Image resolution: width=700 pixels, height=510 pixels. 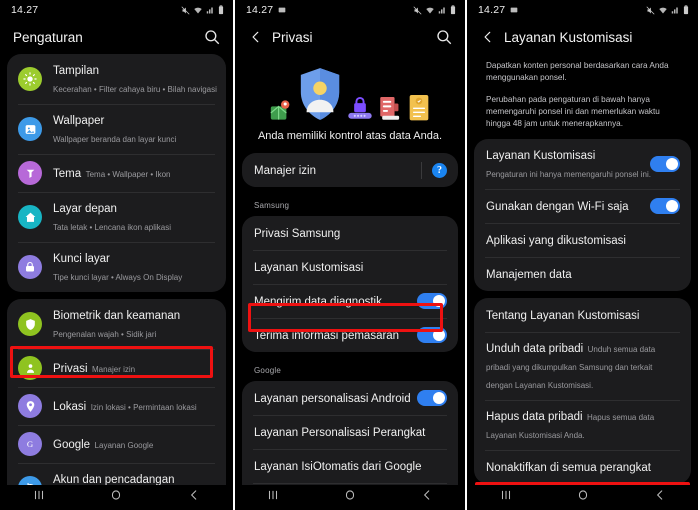 What do you see at coordinates (115, 139) in the screenshot?
I see `item-subtitle: Wallpaper beranda dan layar kunci` at bounding box center [115, 139].